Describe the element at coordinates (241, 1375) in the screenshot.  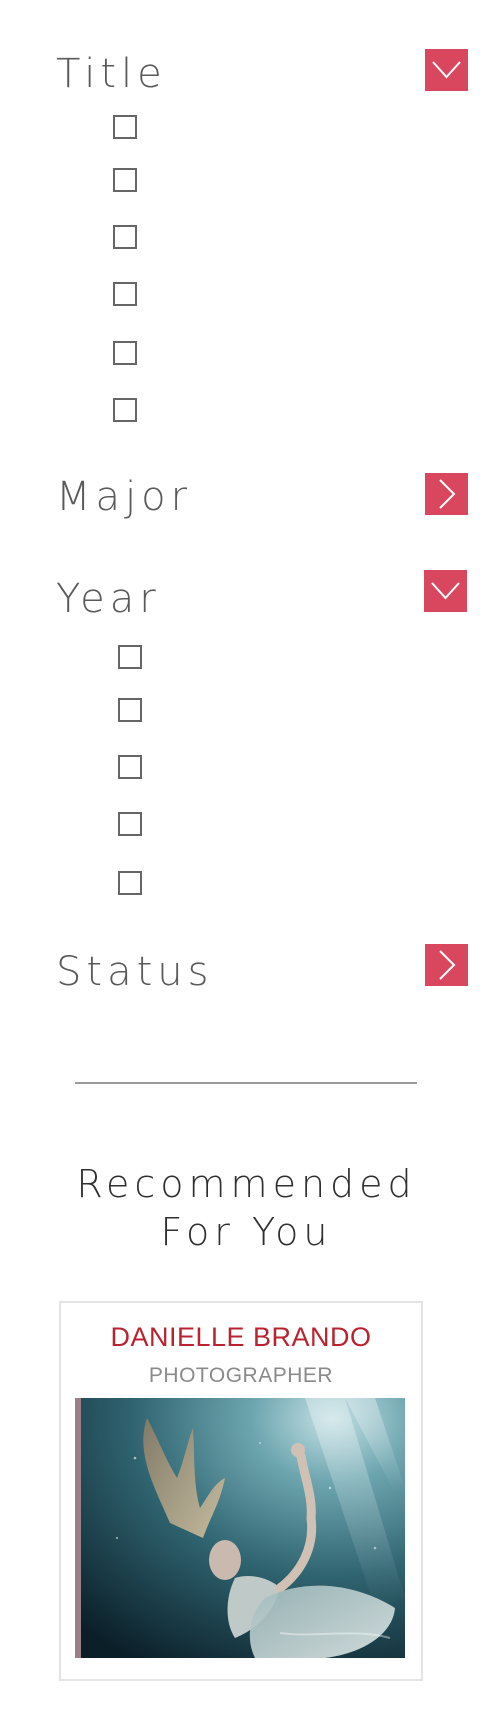
I see `profile-role: PHOTOGRAPHER` at that location.